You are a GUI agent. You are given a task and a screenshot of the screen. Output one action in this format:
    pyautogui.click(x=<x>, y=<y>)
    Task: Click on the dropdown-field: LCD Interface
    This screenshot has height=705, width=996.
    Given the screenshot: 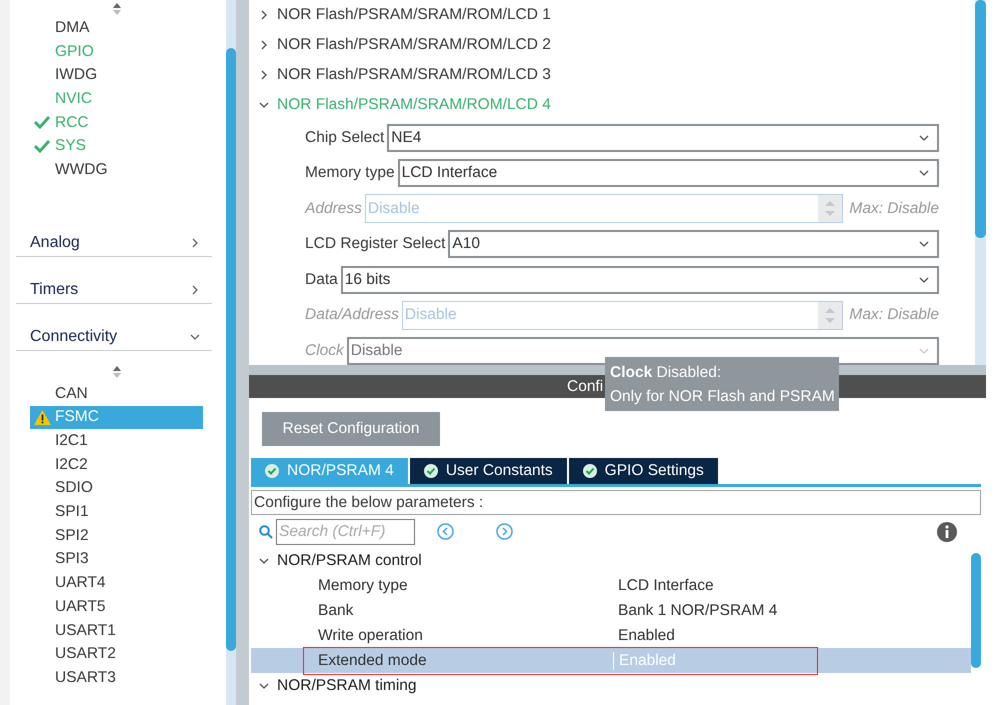 What is the action you would take?
    pyautogui.click(x=668, y=173)
    